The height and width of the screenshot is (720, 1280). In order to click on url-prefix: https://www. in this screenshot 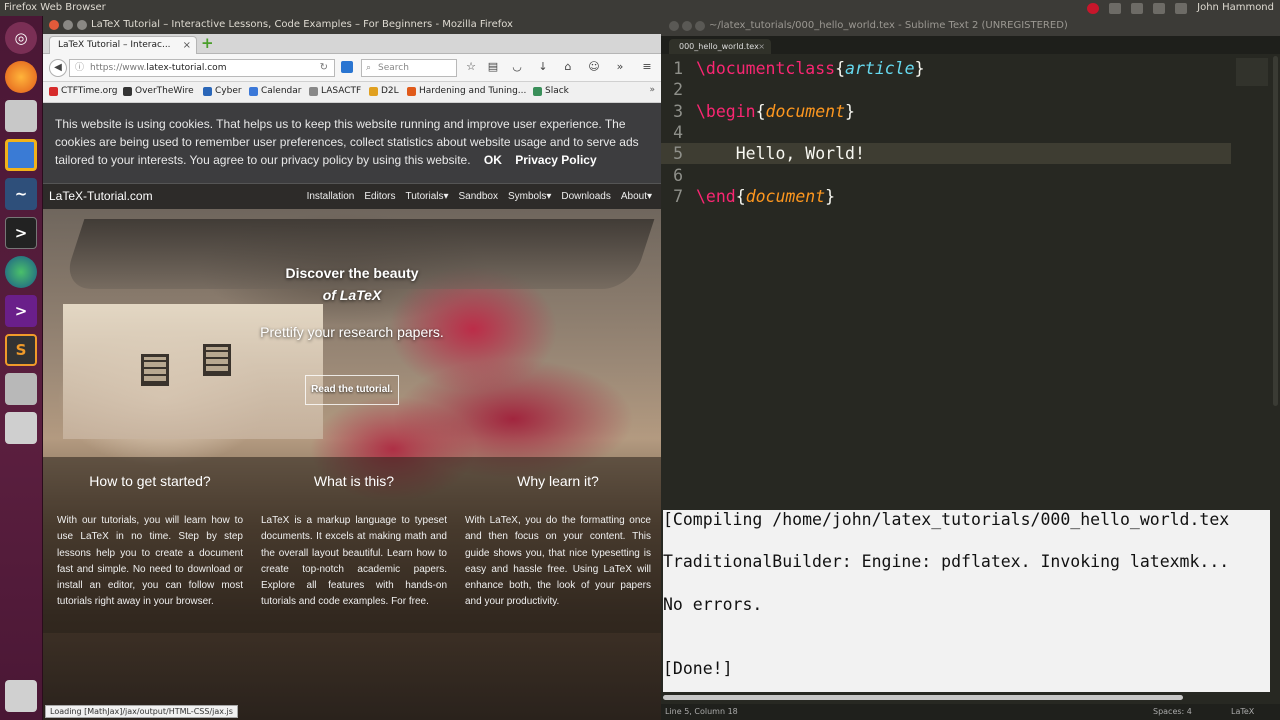, I will do `click(118, 68)`.